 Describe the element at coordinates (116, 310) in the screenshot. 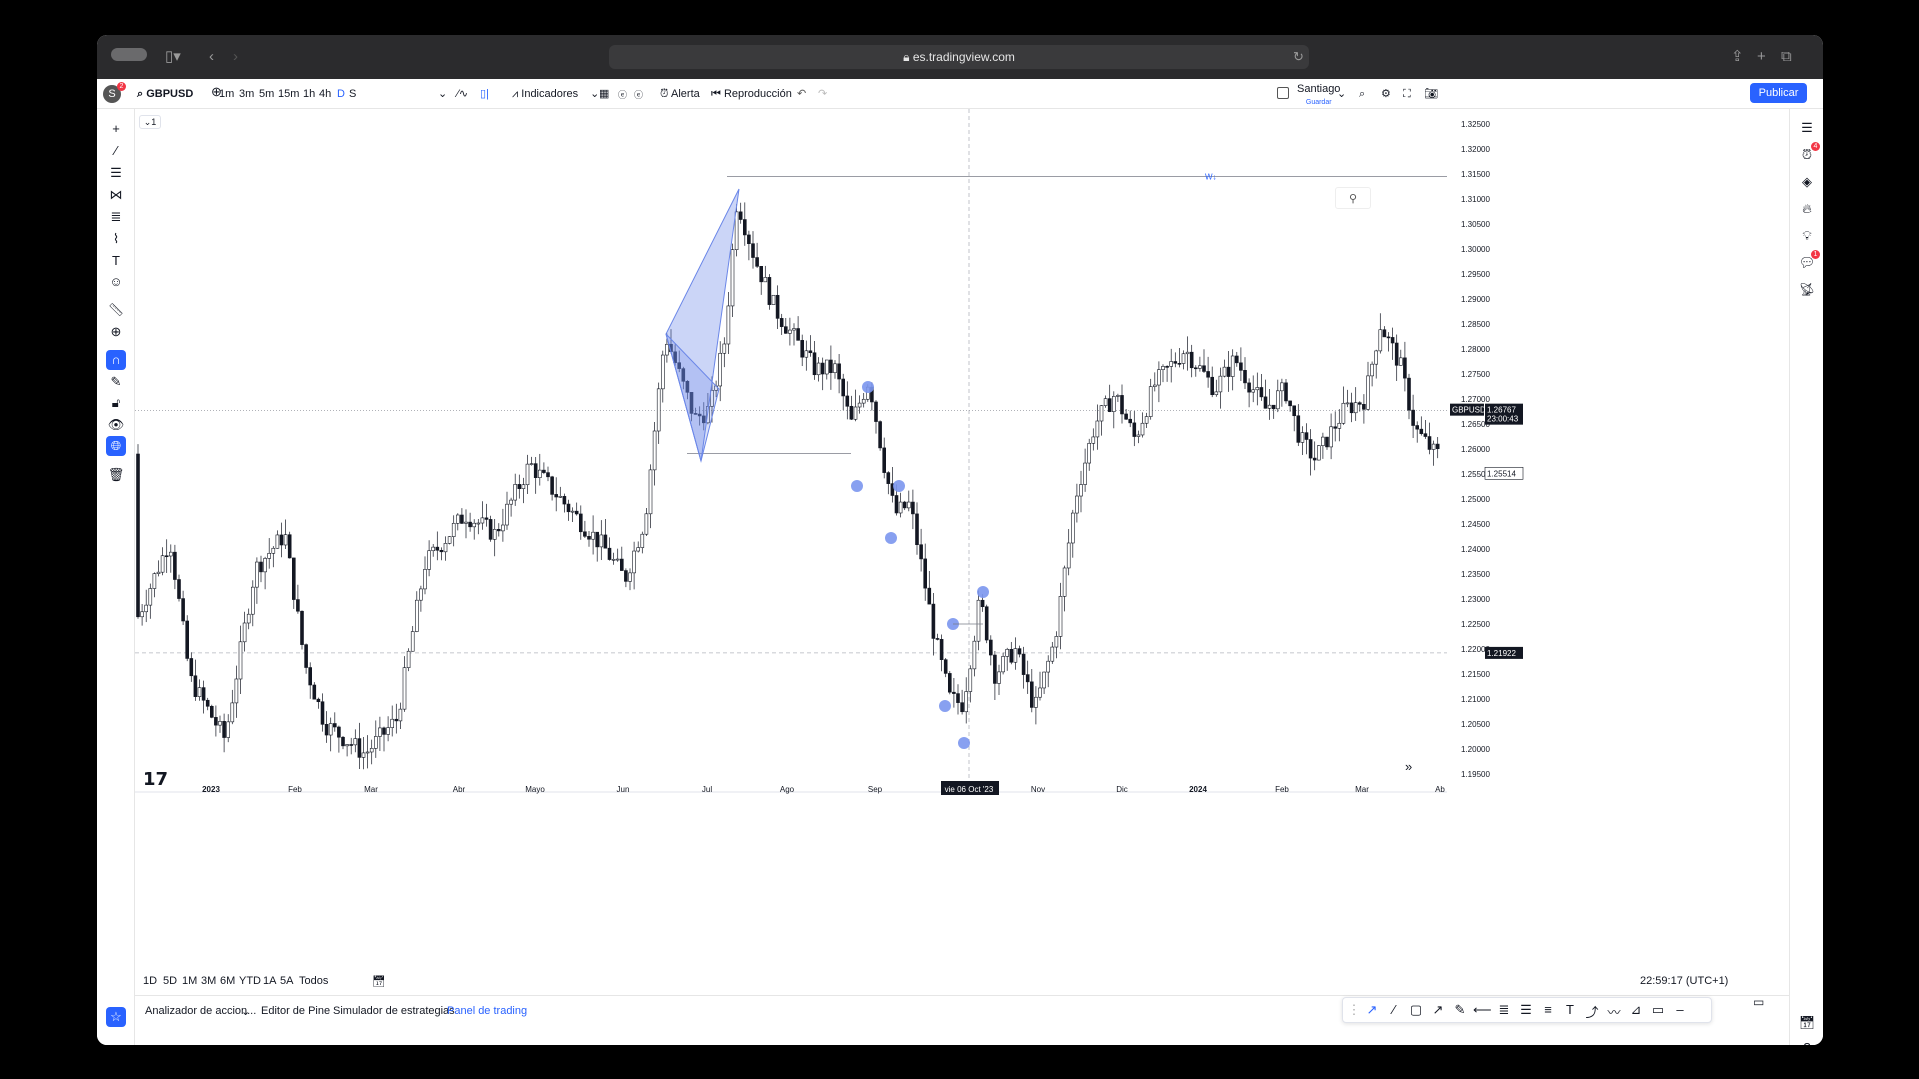

I see `ruler-icon: 📏︎` at that location.